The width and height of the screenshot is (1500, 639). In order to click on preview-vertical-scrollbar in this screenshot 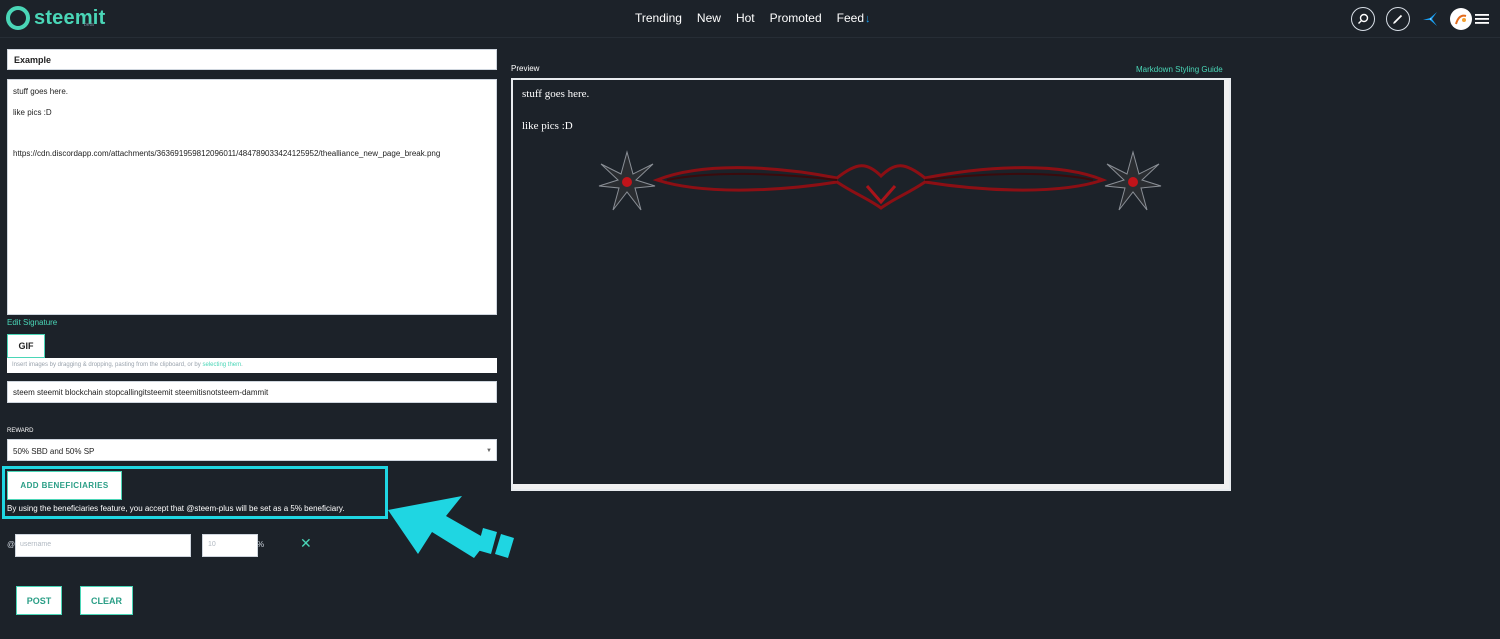, I will do `click(1226, 282)`.